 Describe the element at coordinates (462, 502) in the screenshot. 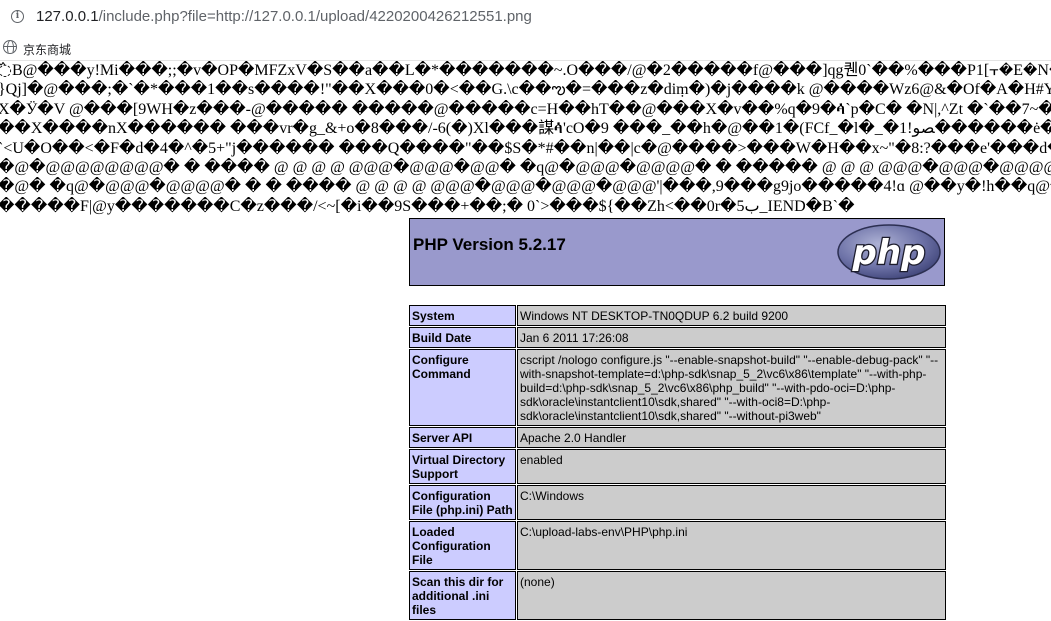

I see `row-key: Configuration File (php.ini) Path` at that location.